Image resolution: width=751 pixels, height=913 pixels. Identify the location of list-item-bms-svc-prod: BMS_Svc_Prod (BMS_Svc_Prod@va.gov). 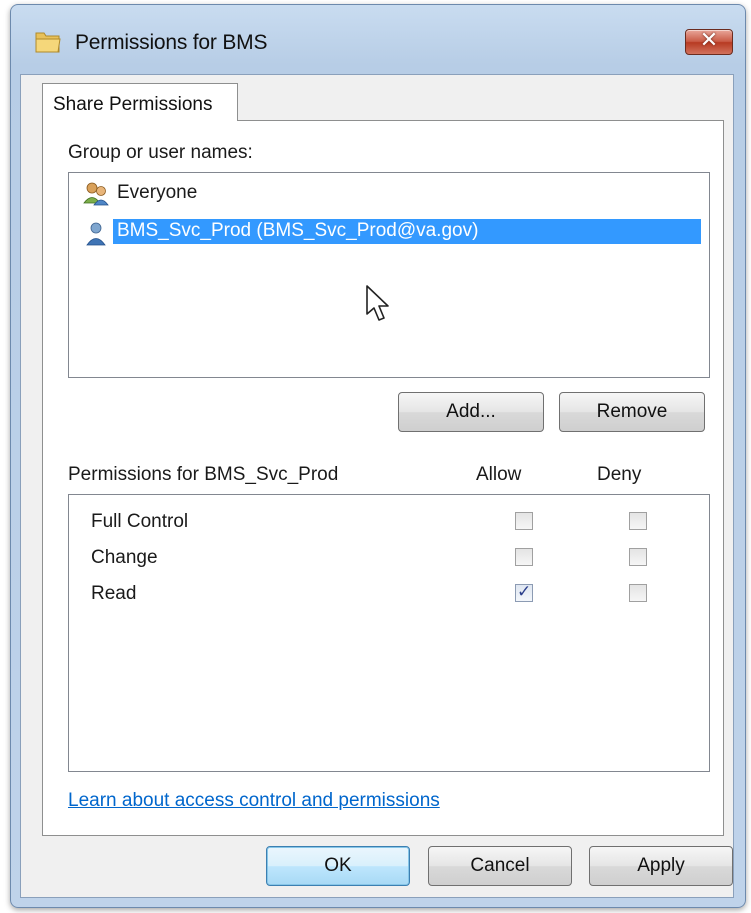
(394, 233).